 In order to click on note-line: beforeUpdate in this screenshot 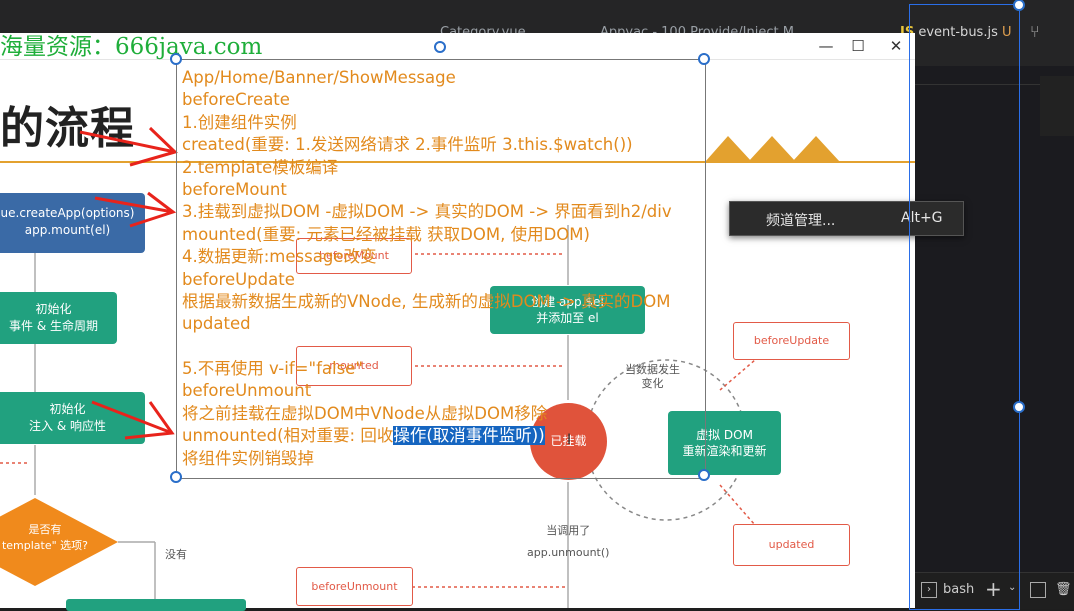, I will do `click(238, 279)`.